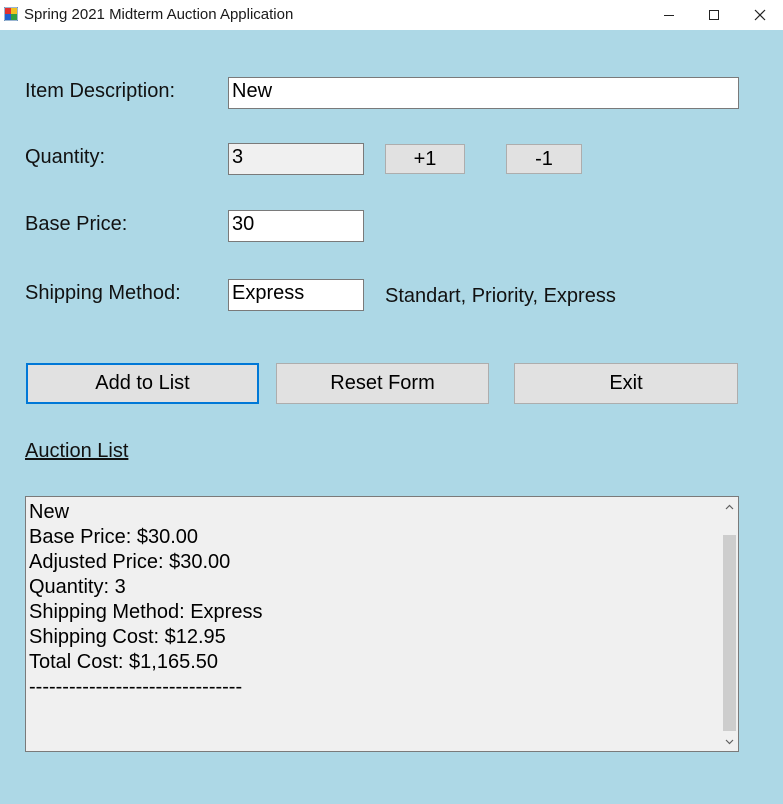 The width and height of the screenshot is (783, 804). I want to click on maximize-icon, so click(714, 15).